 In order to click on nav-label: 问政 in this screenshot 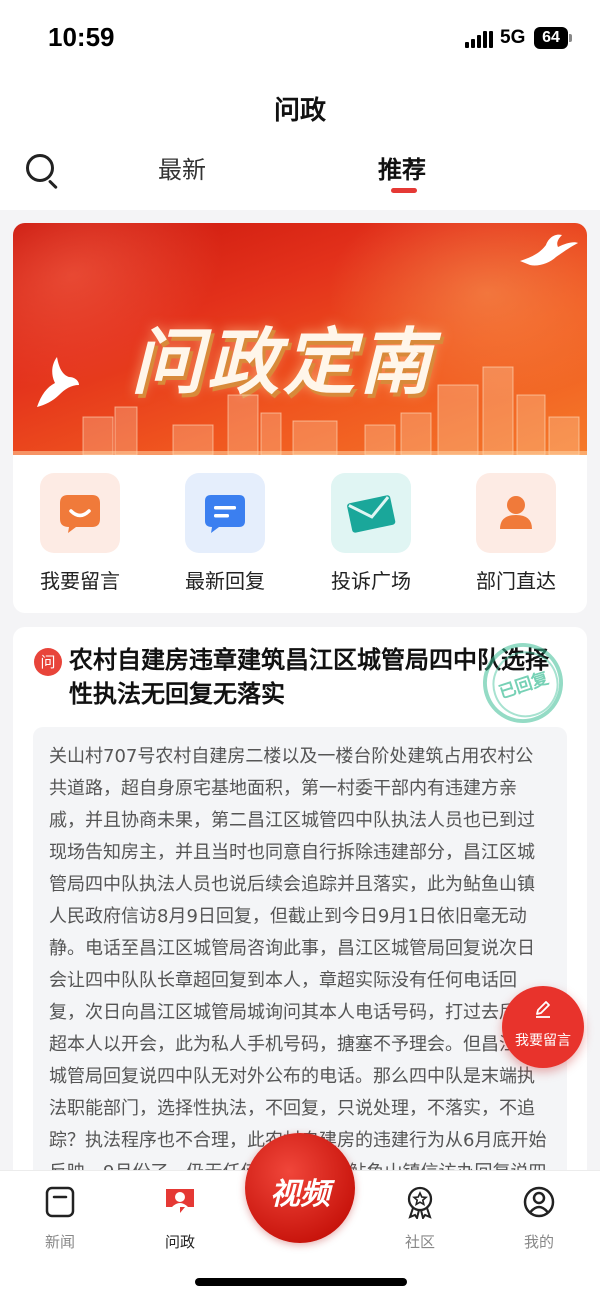, I will do `click(179, 1242)`.